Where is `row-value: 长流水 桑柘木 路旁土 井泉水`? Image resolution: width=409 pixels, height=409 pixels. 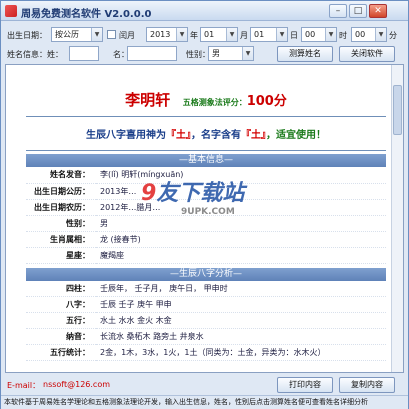 row-value: 长流水 桑柘木 路旁土 井泉水 is located at coordinates (241, 336).